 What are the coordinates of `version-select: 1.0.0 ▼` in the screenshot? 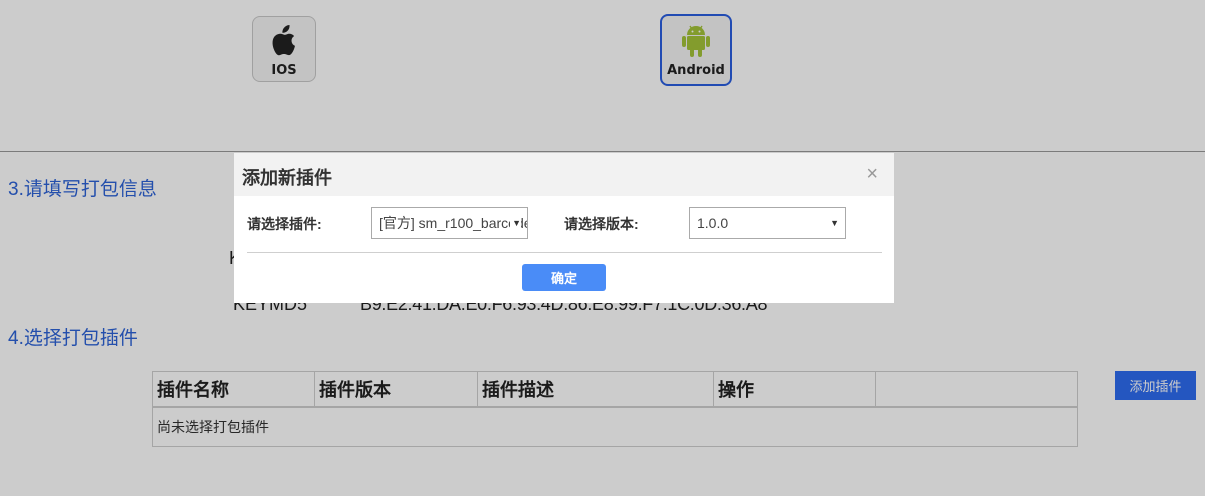 It's located at (767, 223).